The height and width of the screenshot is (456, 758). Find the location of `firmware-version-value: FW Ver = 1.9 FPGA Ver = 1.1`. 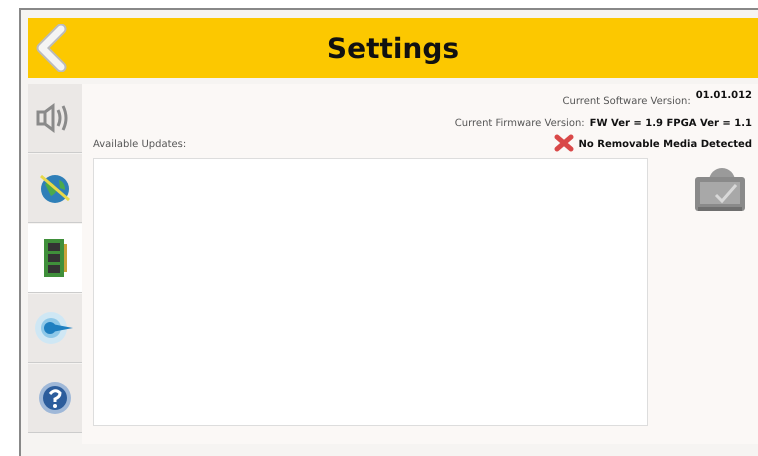

firmware-version-value: FW Ver = 1.9 FPGA Ver = 1.1 is located at coordinates (671, 123).